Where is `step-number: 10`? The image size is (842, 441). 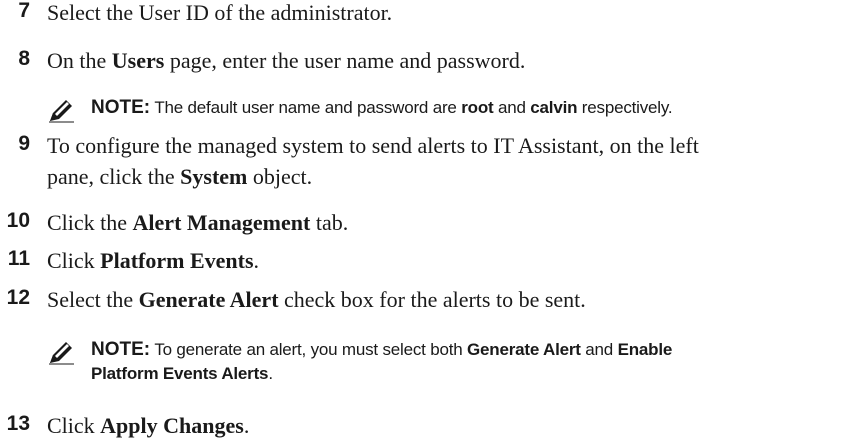
step-number: 10 is located at coordinates (18, 220).